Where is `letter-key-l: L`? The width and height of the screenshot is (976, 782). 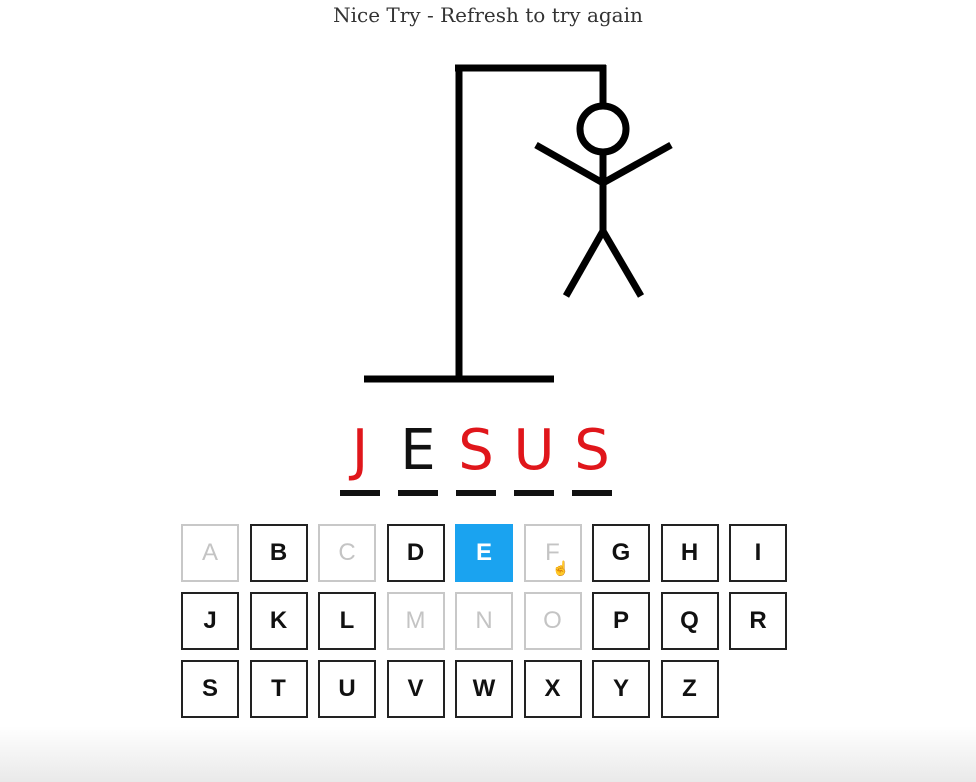
letter-key-l: L is located at coordinates (347, 621).